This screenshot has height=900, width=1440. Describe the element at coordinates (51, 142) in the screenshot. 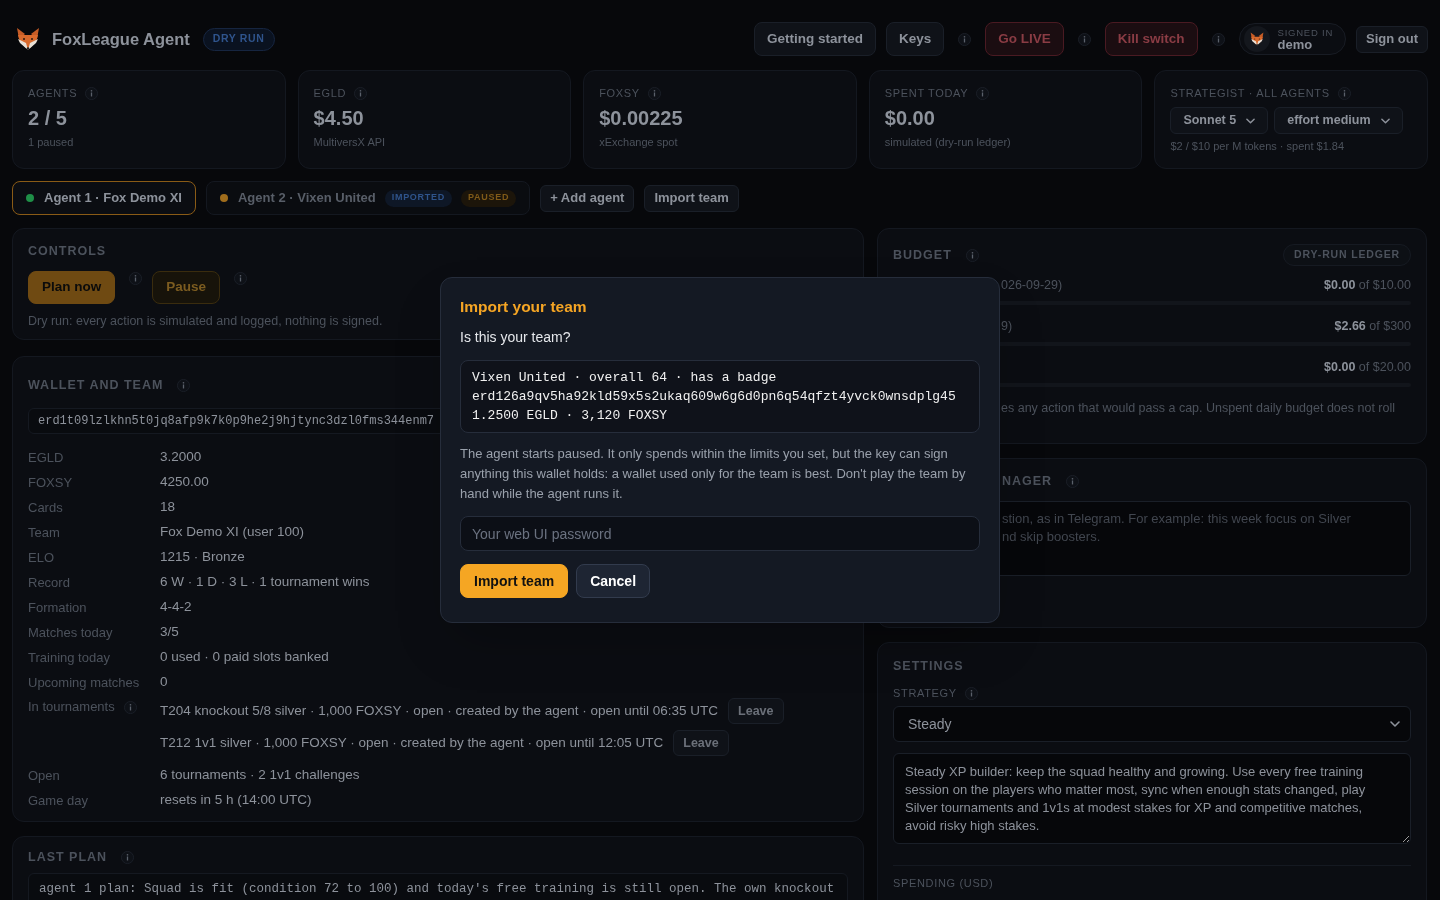

I see `stat-caption: 1 paused` at that location.